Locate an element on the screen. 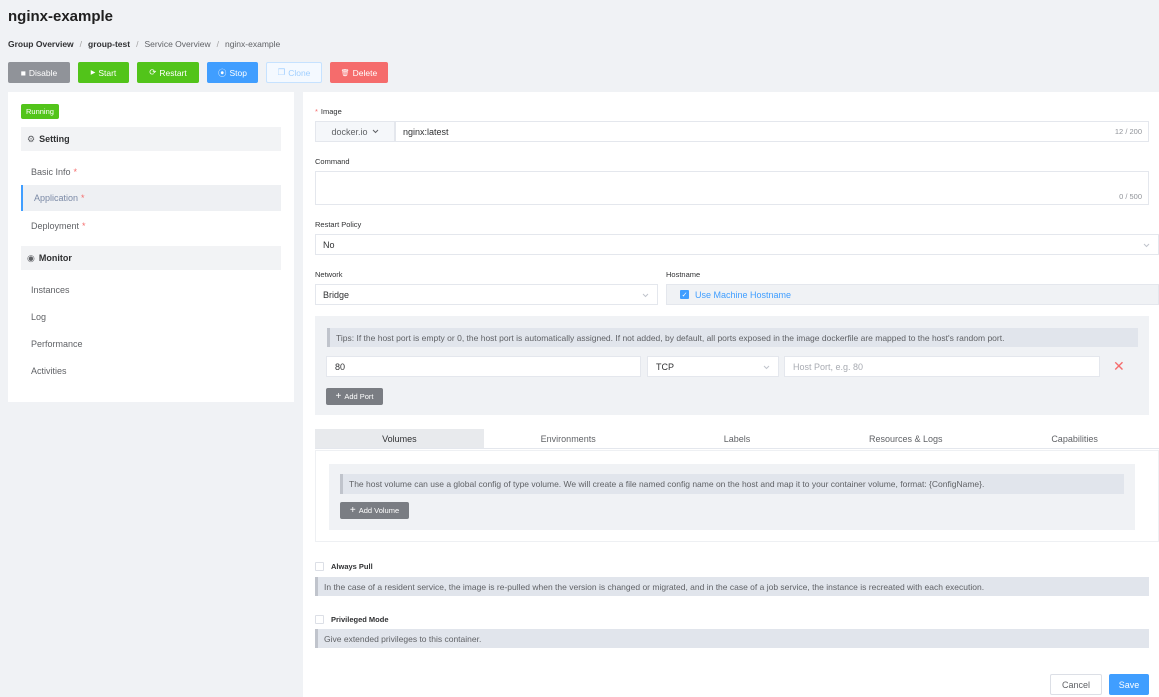 This screenshot has width=1159, height=697. network-value: Bridge is located at coordinates (336, 294).